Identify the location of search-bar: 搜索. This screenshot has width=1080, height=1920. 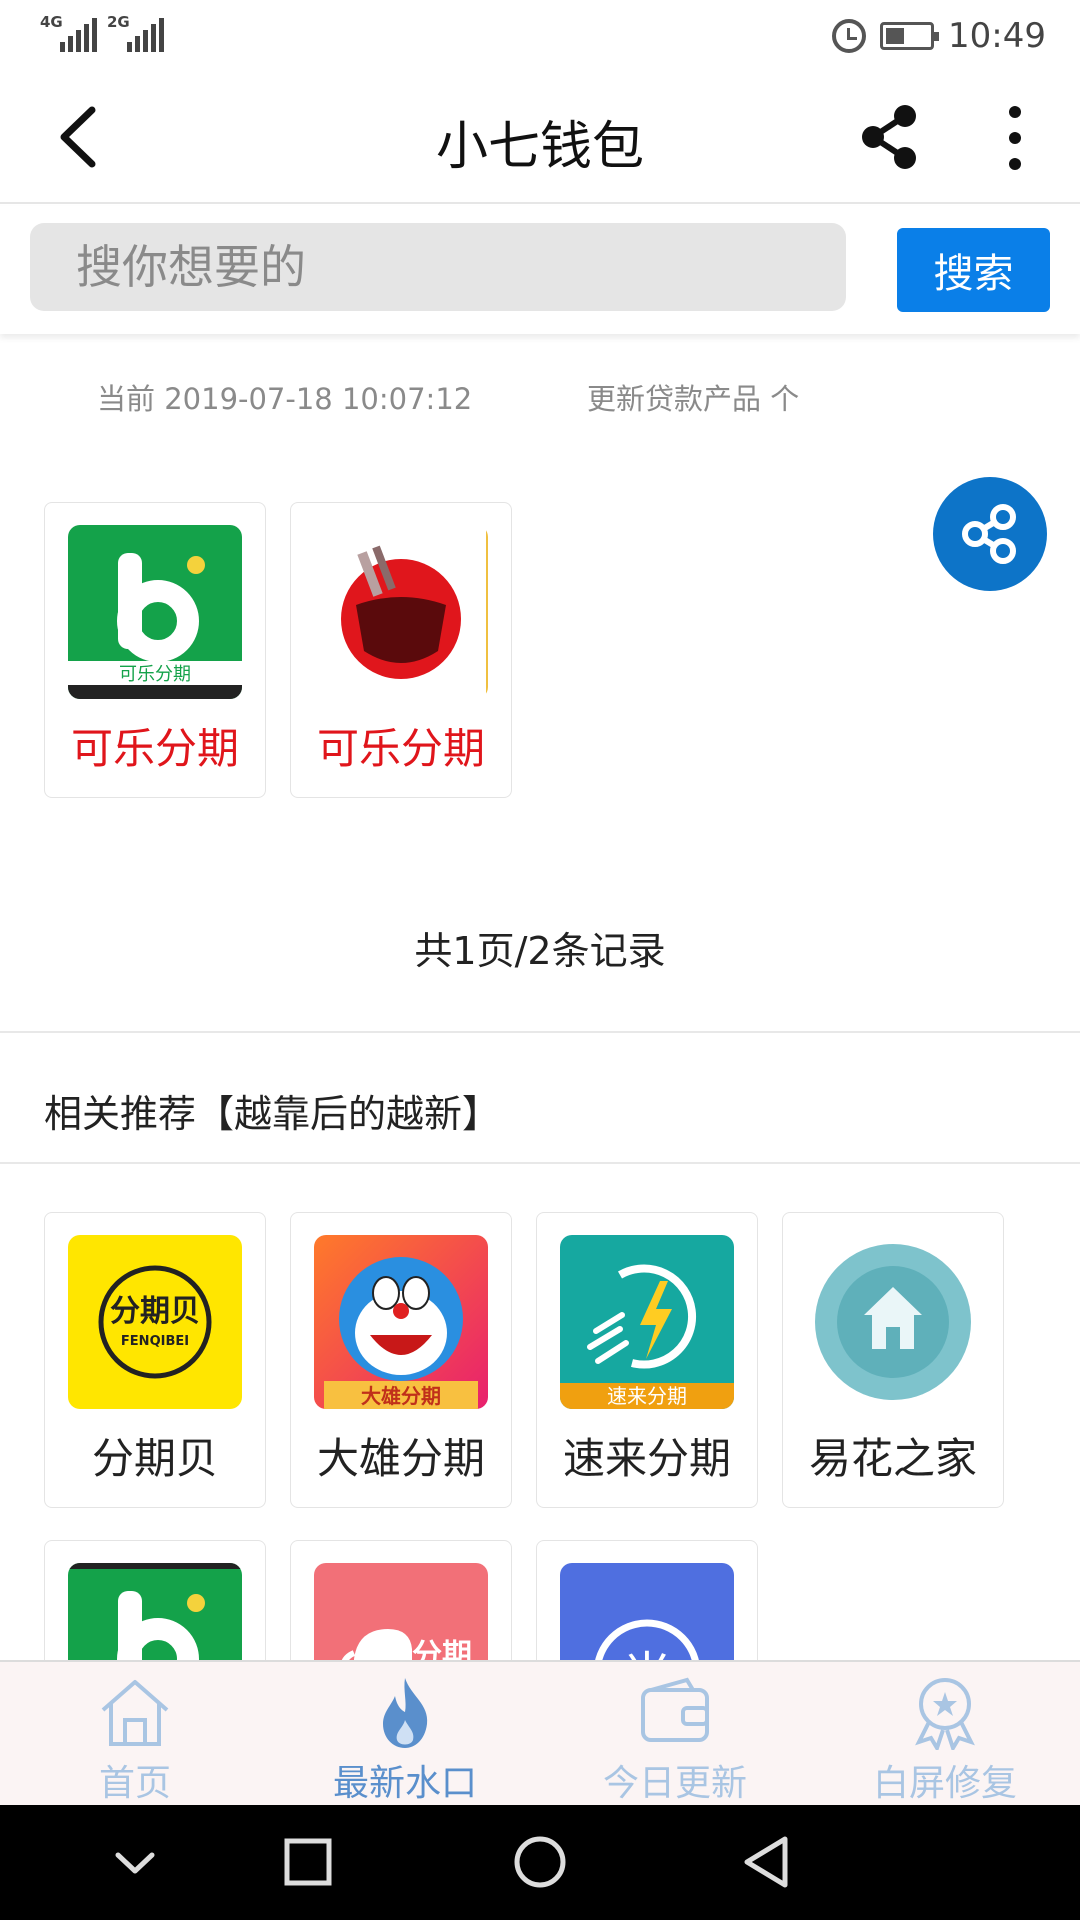
(540, 270).